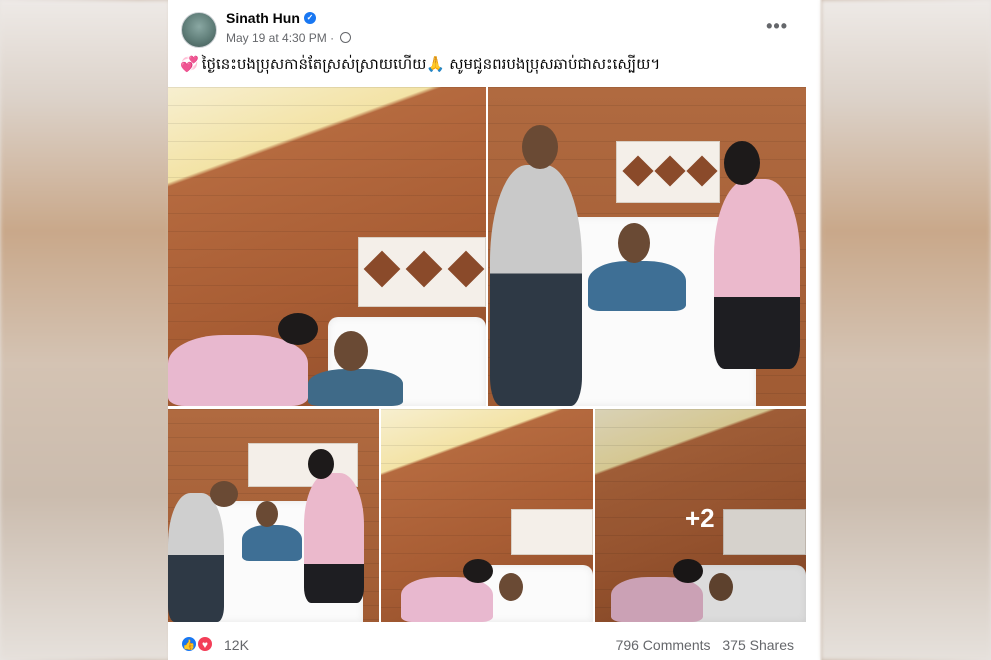 The image size is (991, 660). Describe the element at coordinates (263, 18) in the screenshot. I see `author-name: Sinath Hun` at that location.